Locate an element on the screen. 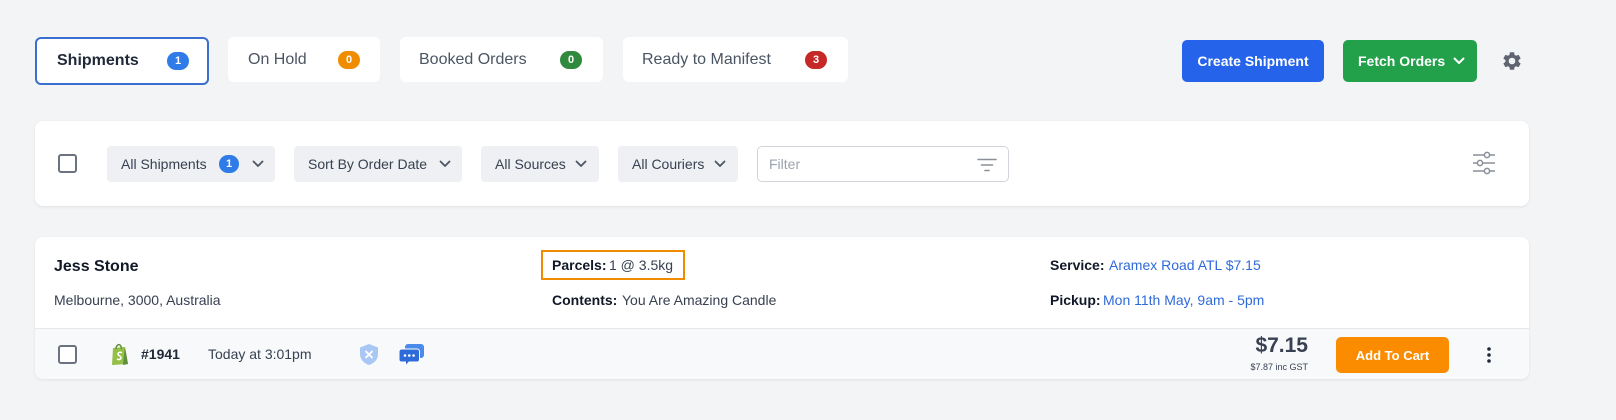 The width and height of the screenshot is (1616, 420). sources-label: All Sources is located at coordinates (530, 164).